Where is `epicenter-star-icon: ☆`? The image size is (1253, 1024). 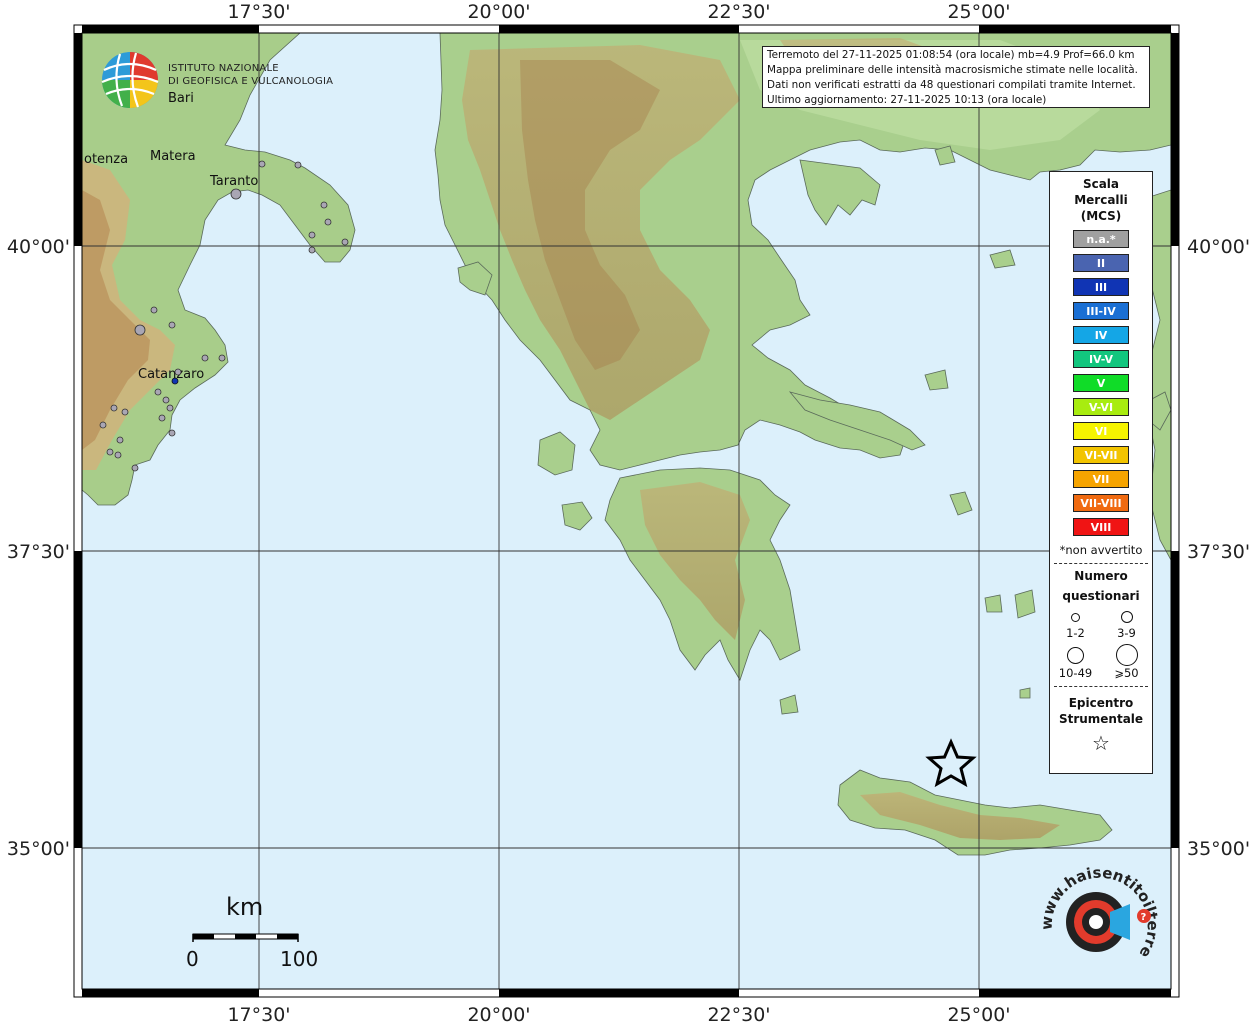
epicenter-star-icon: ☆ is located at coordinates (1101, 743).